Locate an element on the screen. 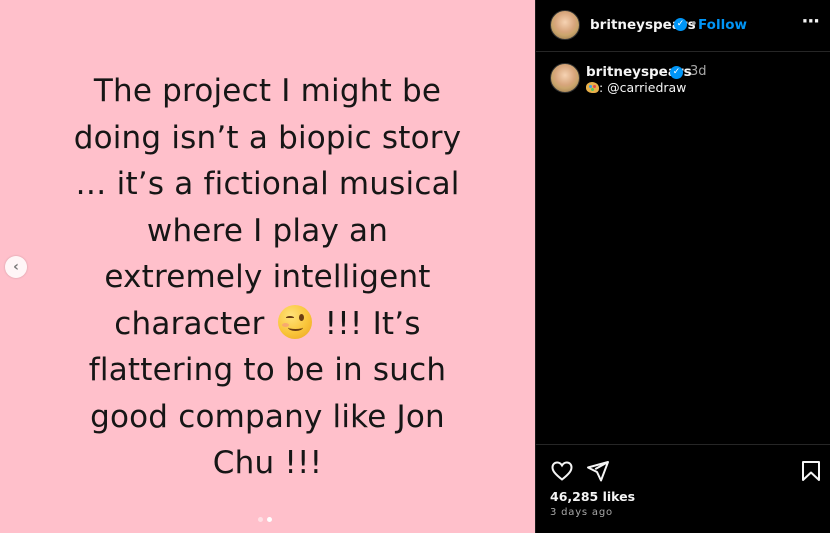 The height and width of the screenshot is (533, 830). caption-credit: : @carriedraw is located at coordinates (636, 87).